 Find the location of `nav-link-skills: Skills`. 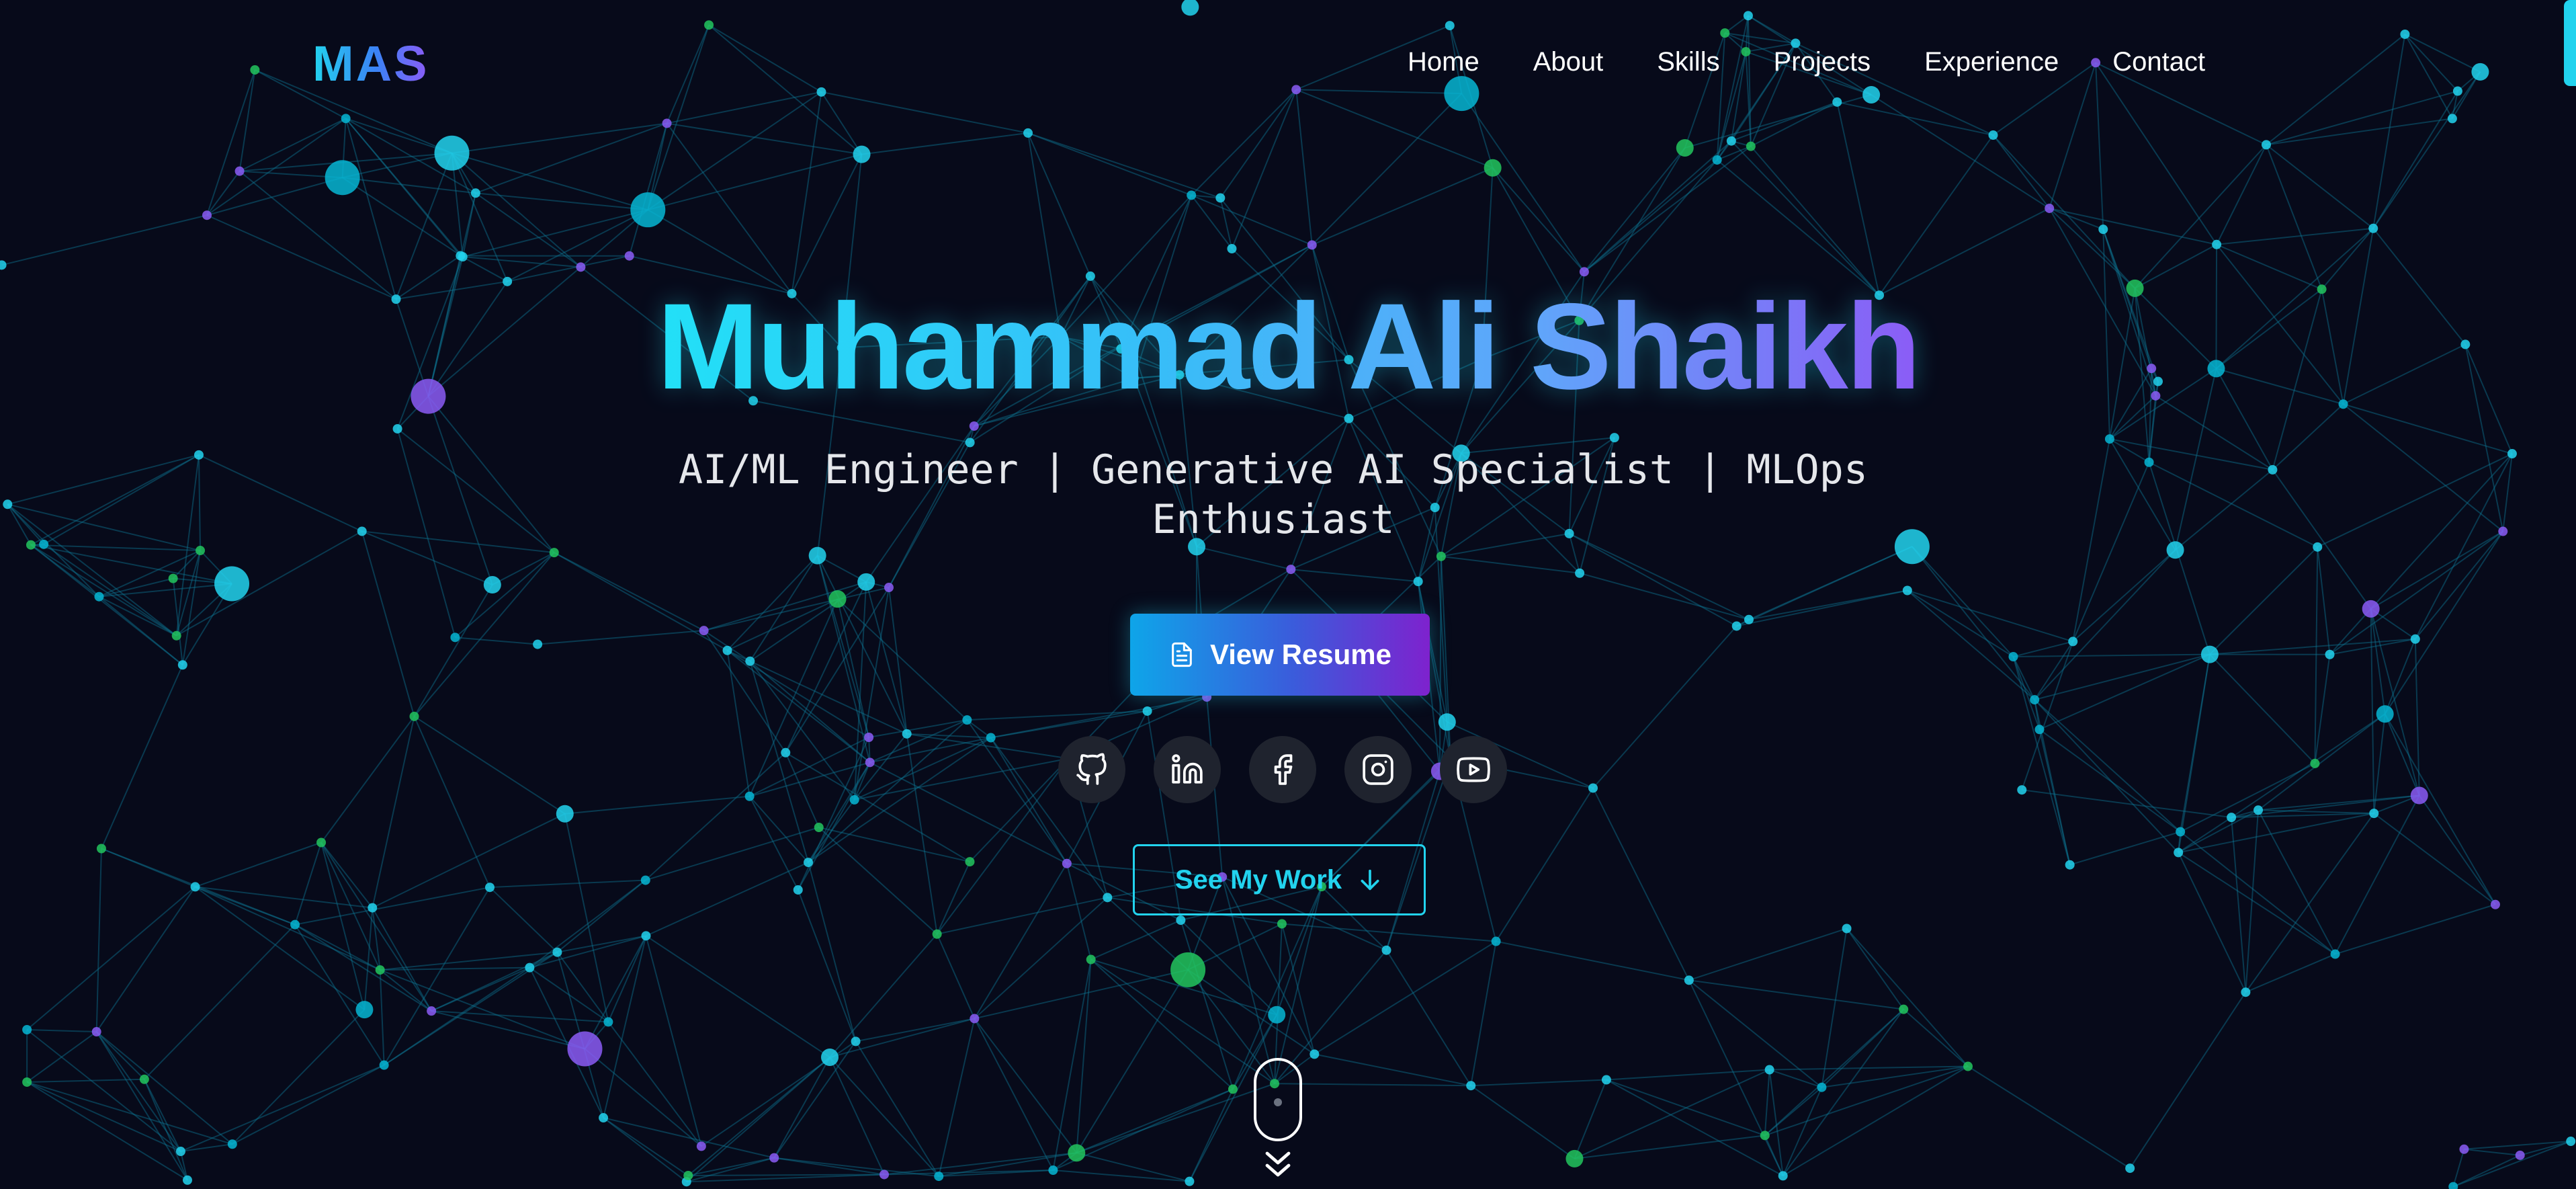

nav-link-skills: Skills is located at coordinates (1688, 62).